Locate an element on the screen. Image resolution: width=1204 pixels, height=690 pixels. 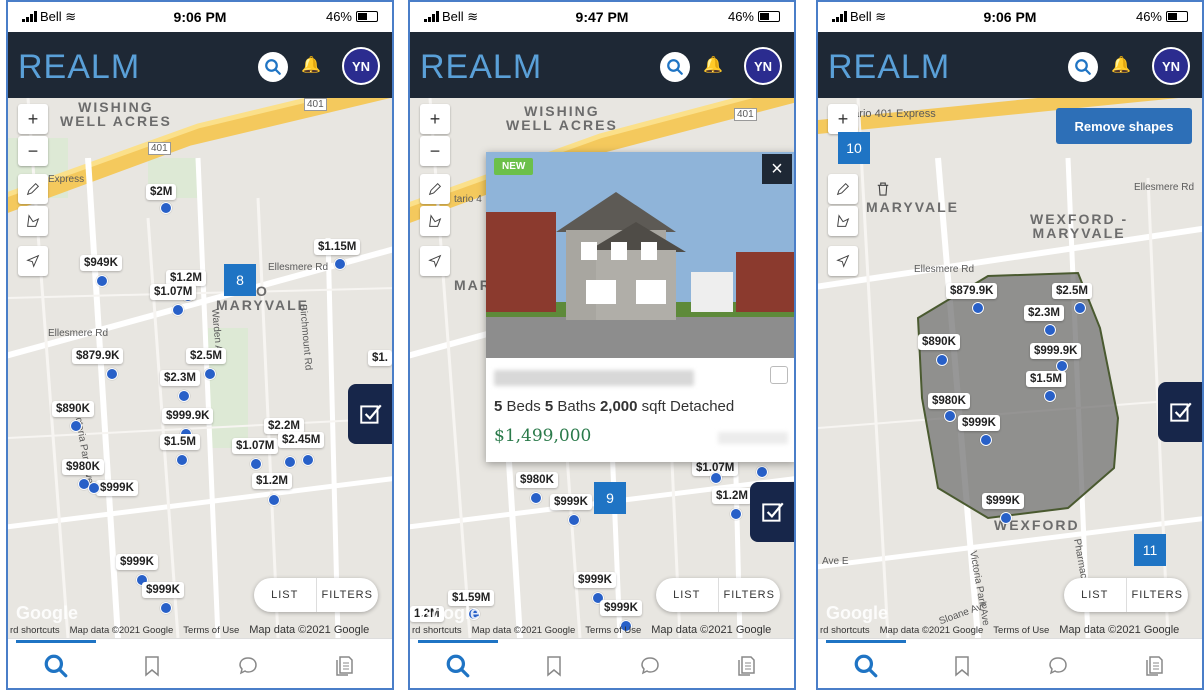
cluster-marker: 8 is located at coordinates (240, 280).